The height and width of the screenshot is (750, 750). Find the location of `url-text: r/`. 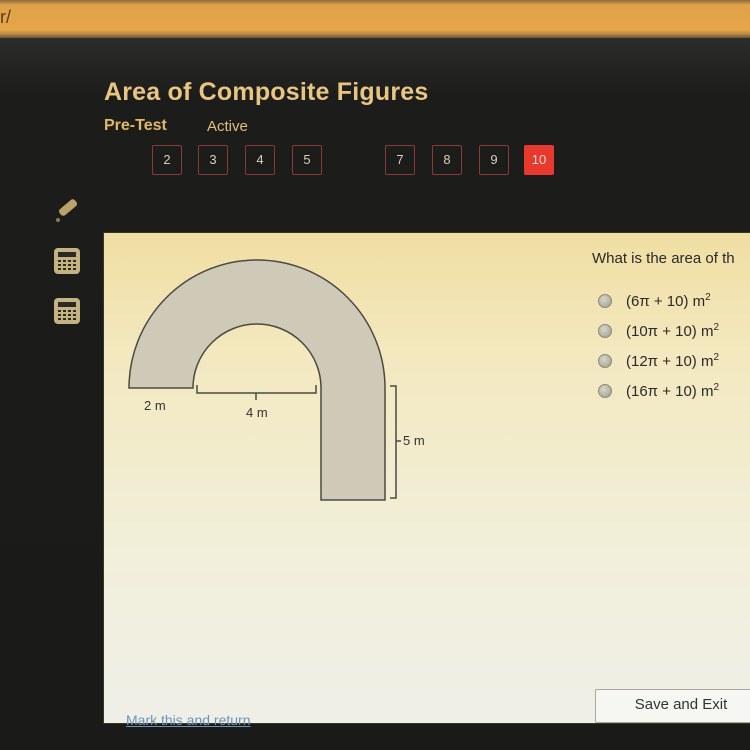

url-text: r/ is located at coordinates (5, 17).